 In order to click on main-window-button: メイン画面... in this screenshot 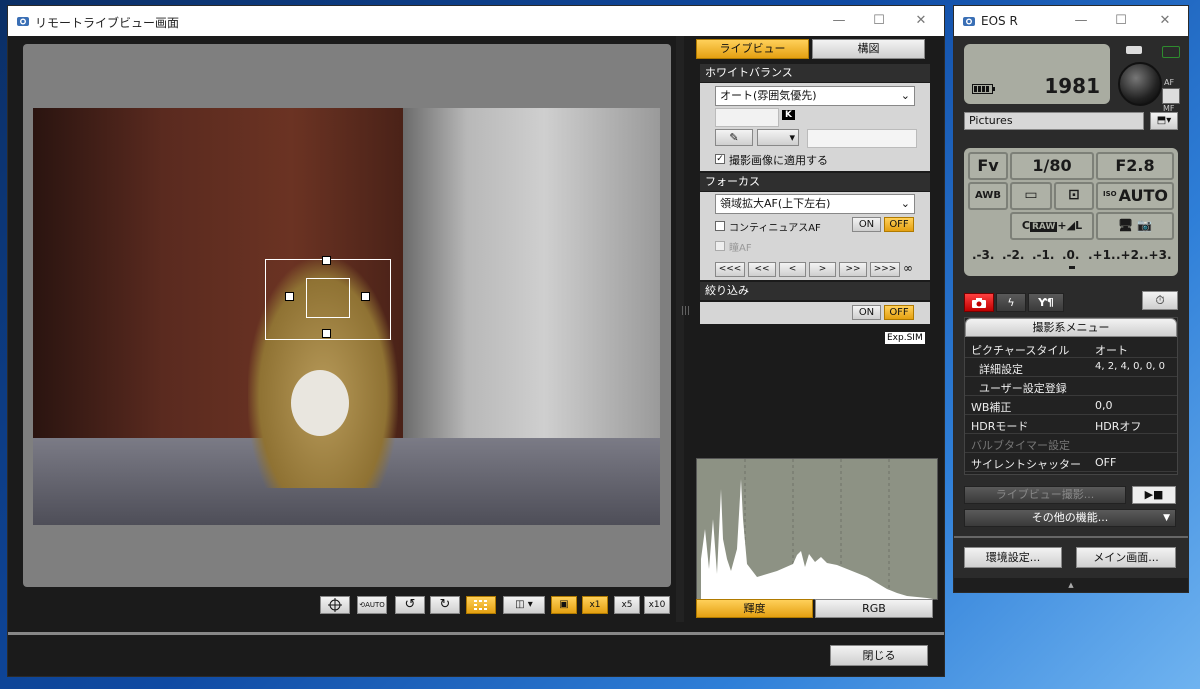, I will do `click(1126, 557)`.